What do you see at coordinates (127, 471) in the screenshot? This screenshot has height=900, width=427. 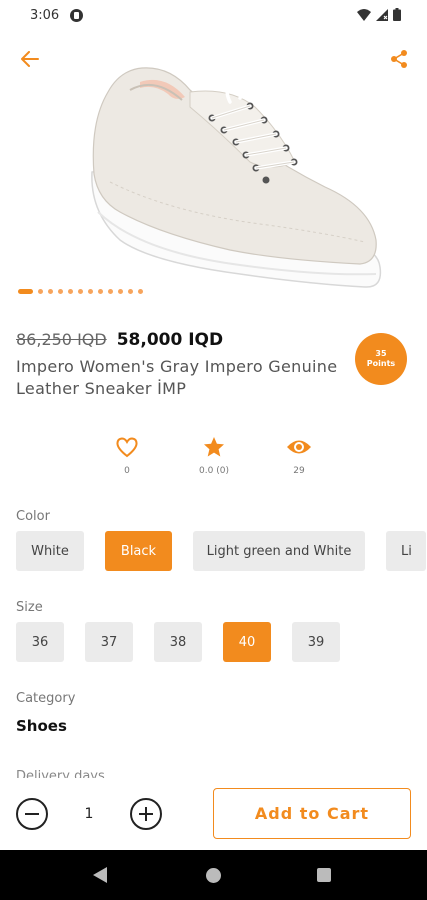 I see `favorite-count: 0` at bounding box center [127, 471].